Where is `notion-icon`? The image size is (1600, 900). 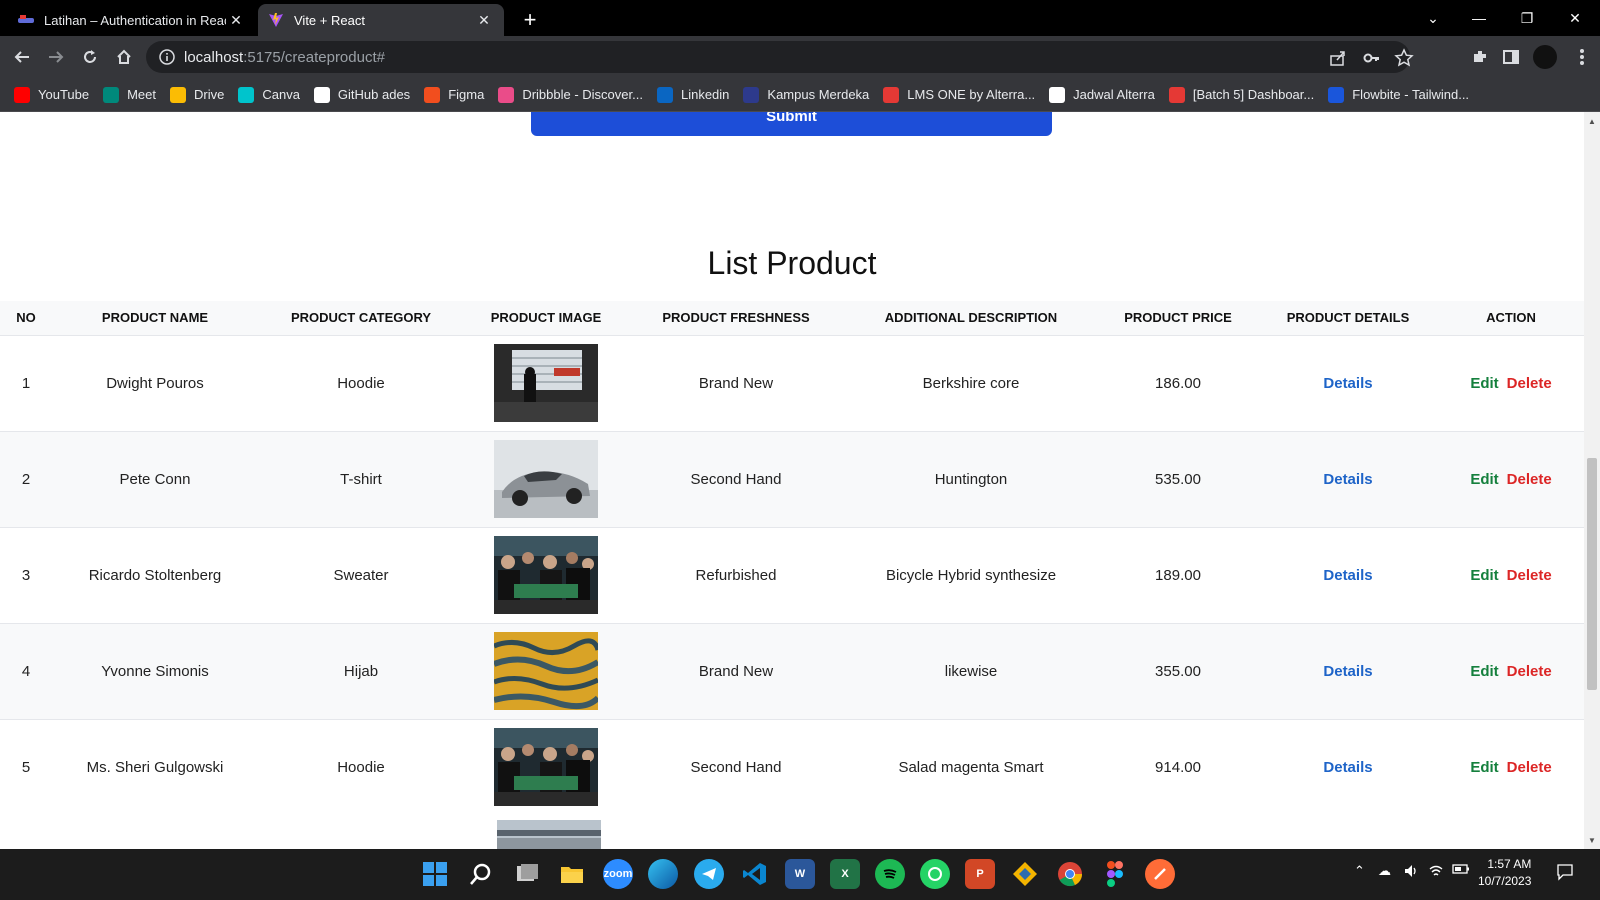
notion-icon is located at coordinates (1057, 94).